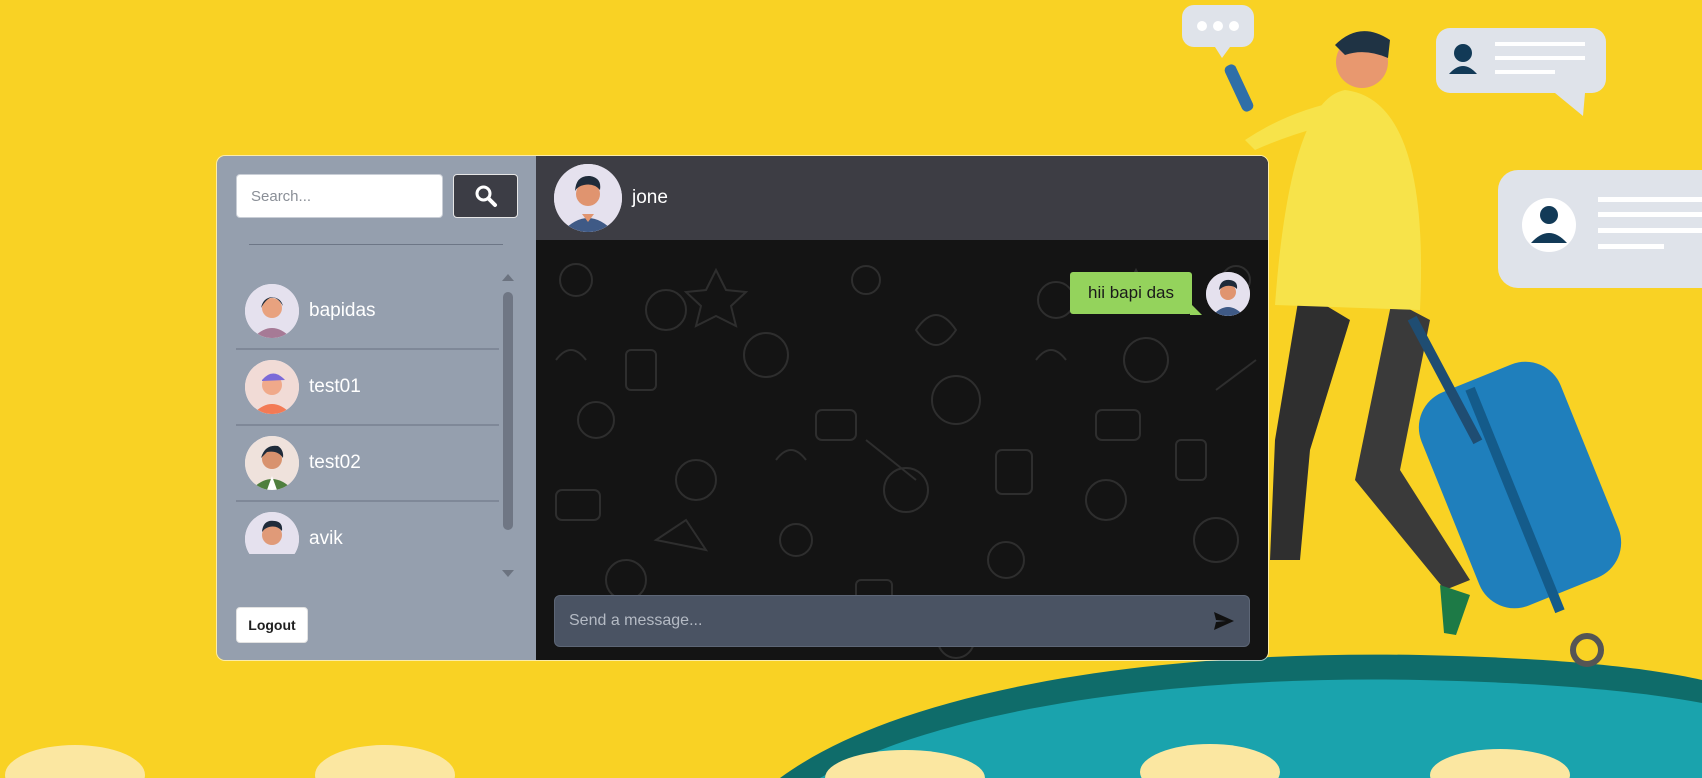  Describe the element at coordinates (376, 244) in the screenshot. I see `sidebar-divider` at that location.